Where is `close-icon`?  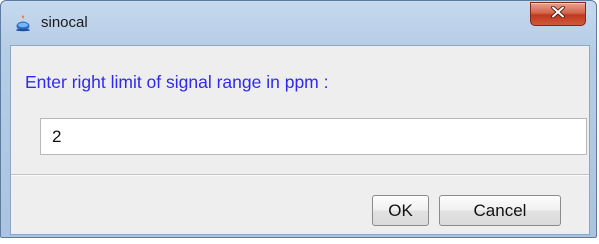 close-icon is located at coordinates (558, 14).